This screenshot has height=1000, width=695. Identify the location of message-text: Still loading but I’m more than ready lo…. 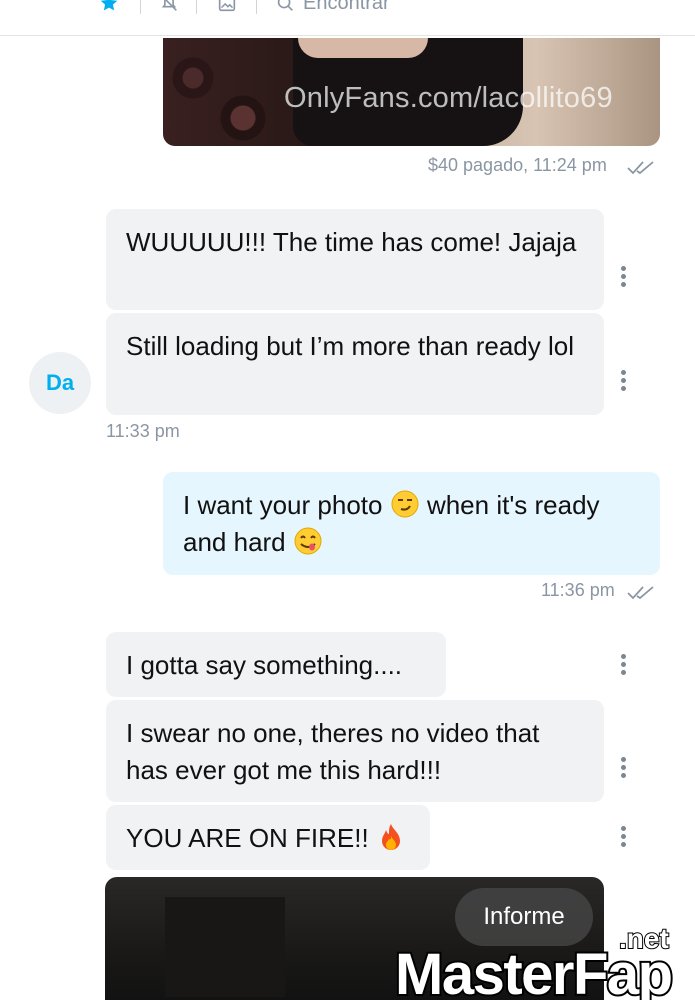
(350, 346).